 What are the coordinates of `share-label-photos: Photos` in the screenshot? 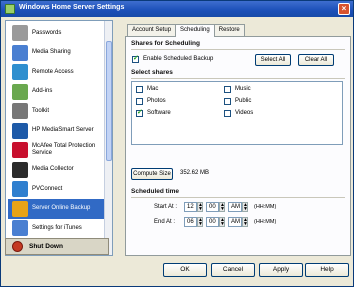 It's located at (156, 101).